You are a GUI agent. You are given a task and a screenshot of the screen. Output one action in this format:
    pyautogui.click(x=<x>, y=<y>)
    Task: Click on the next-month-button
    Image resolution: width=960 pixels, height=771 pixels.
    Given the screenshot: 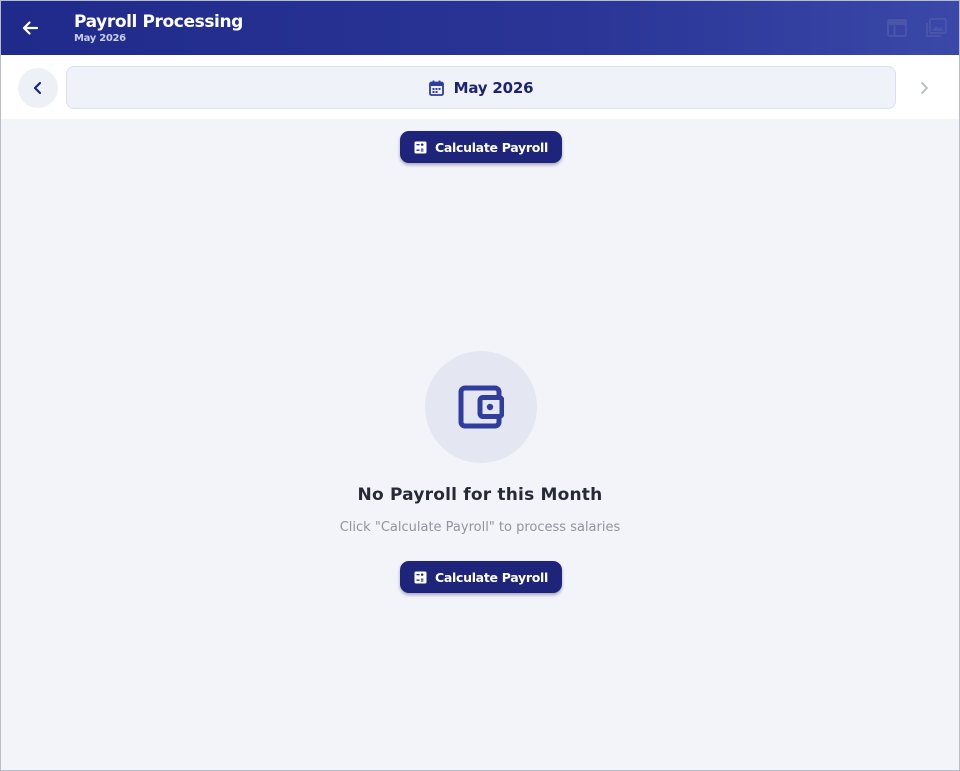 What is the action you would take?
    pyautogui.click(x=924, y=88)
    